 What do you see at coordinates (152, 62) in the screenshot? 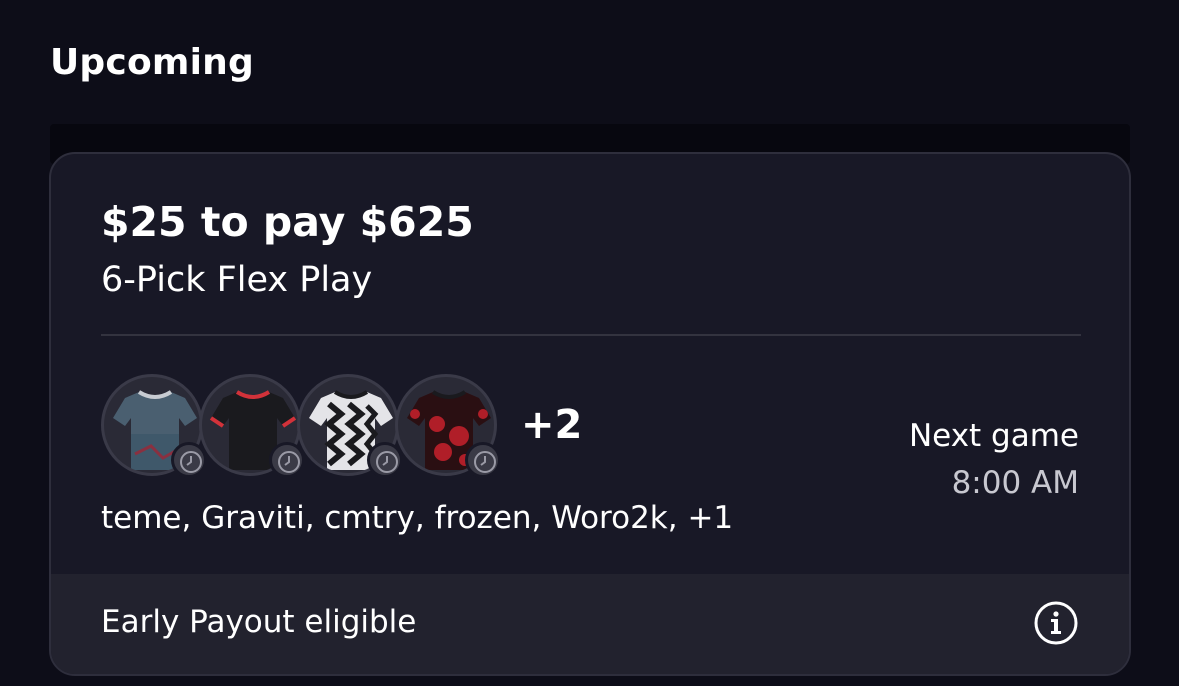
I see `section-title: Upcoming` at bounding box center [152, 62].